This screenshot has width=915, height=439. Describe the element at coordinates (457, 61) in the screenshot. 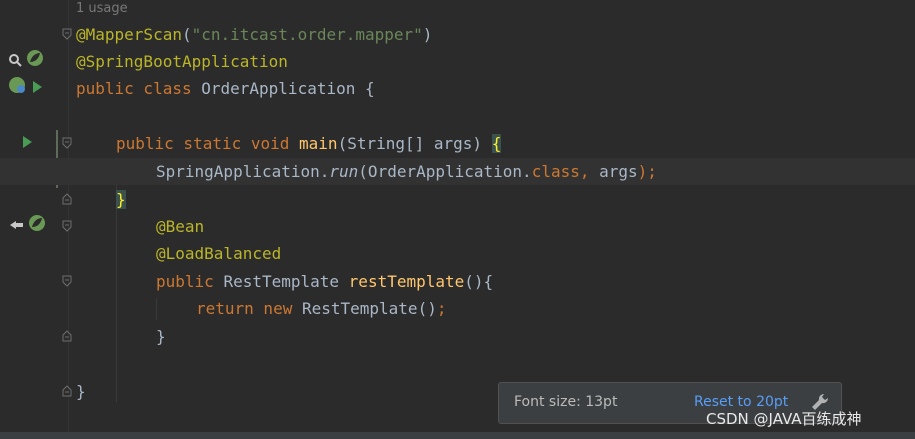

I see `code-line: @SpringBootApplication` at that location.